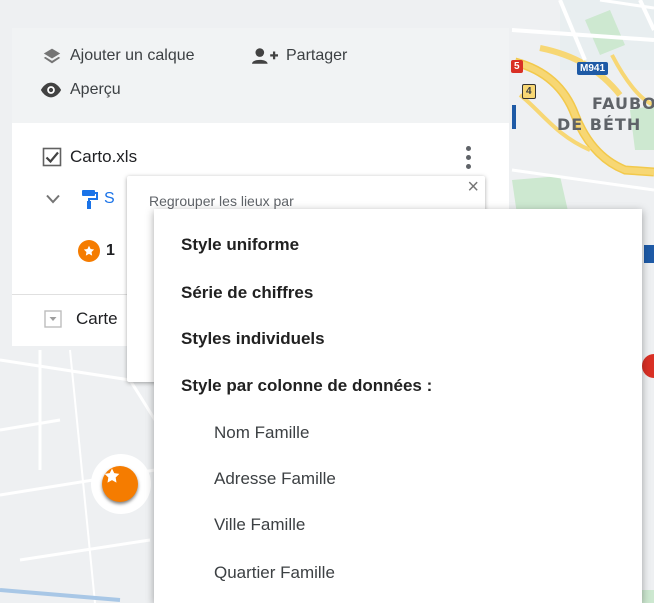  Describe the element at coordinates (514, 117) in the screenshot. I see `map-road-marker` at that location.